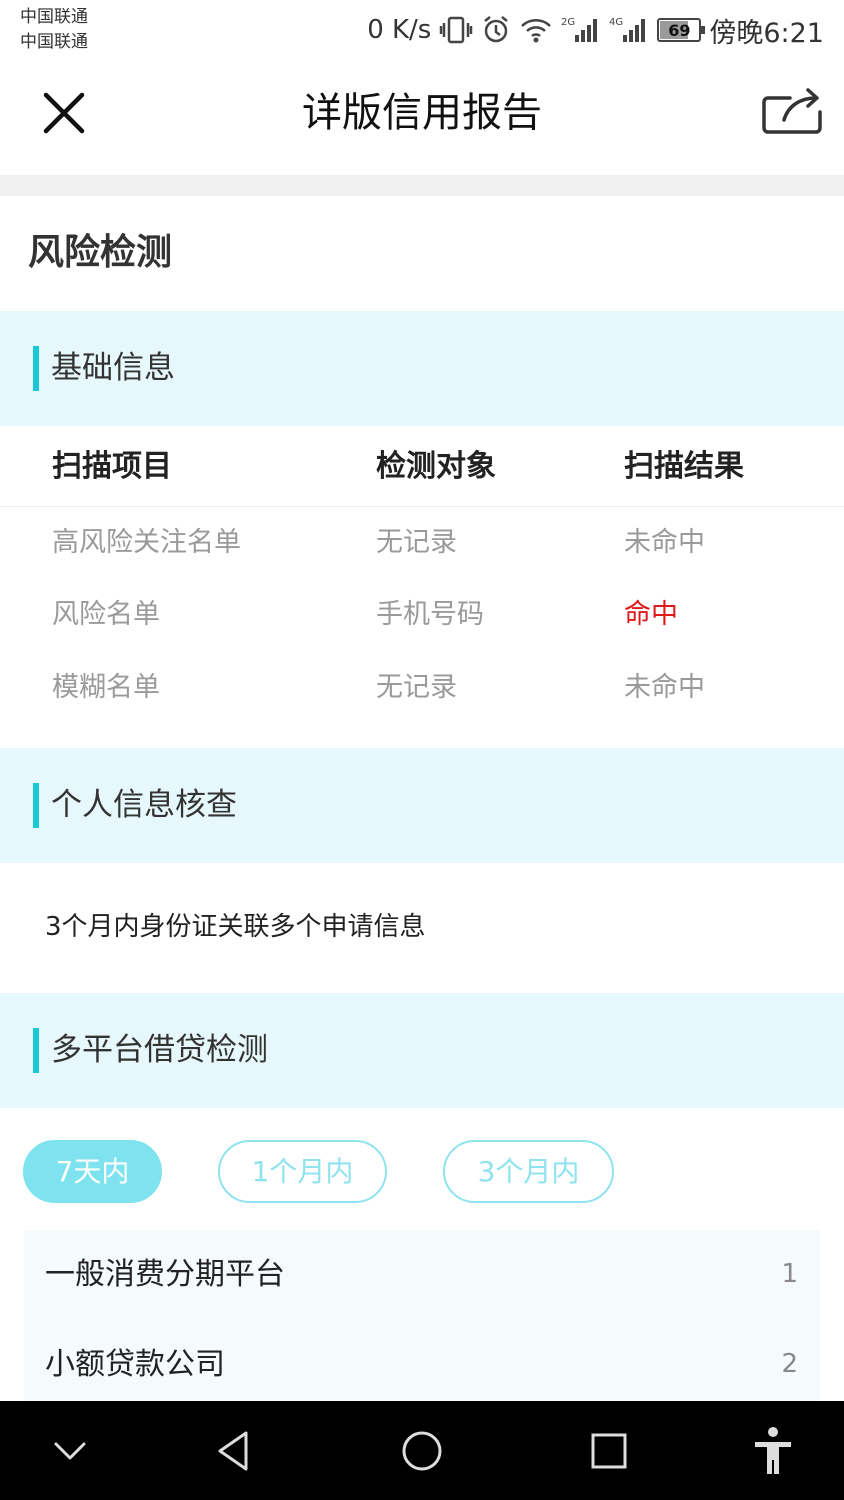  What do you see at coordinates (106, 687) in the screenshot?
I see `row-item: 模糊名单` at bounding box center [106, 687].